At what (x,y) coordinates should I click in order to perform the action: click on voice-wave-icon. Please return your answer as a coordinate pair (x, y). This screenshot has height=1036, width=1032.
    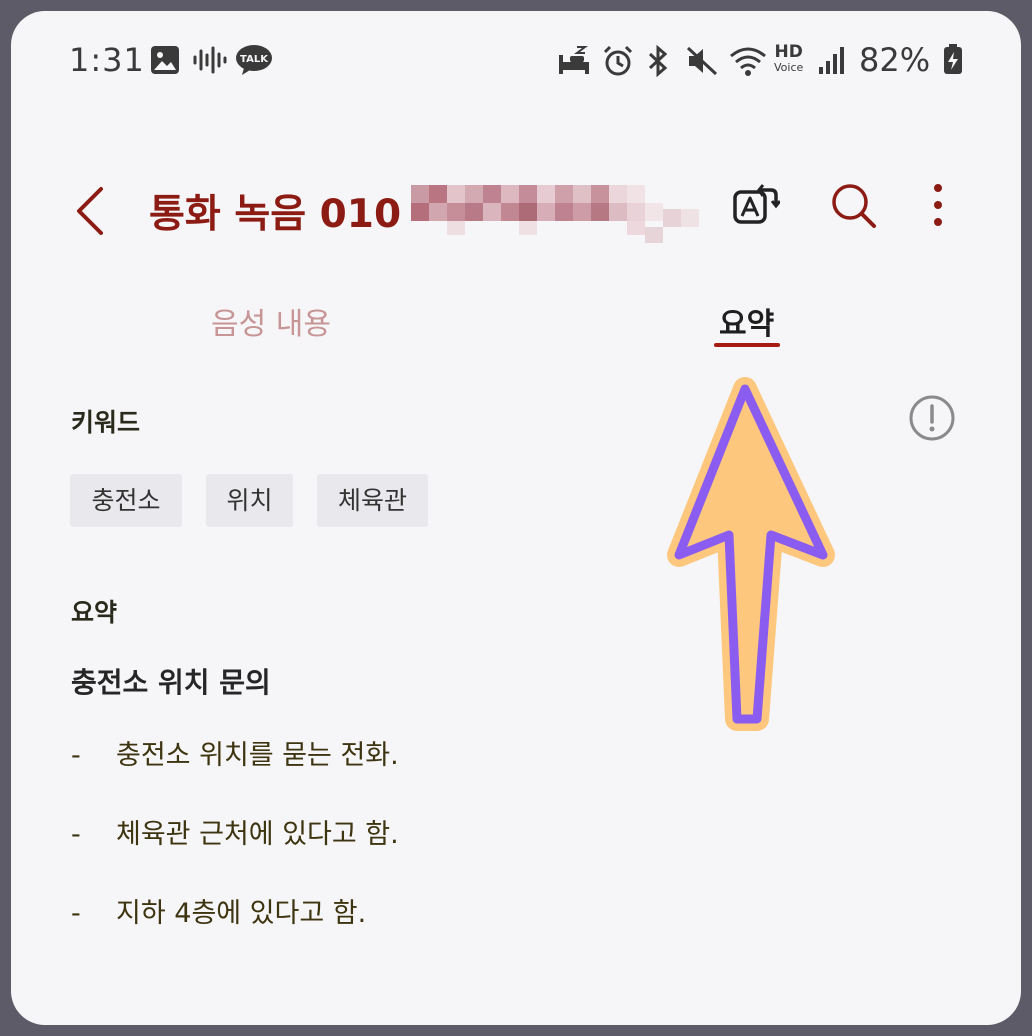
    Looking at the image, I should click on (210, 62).